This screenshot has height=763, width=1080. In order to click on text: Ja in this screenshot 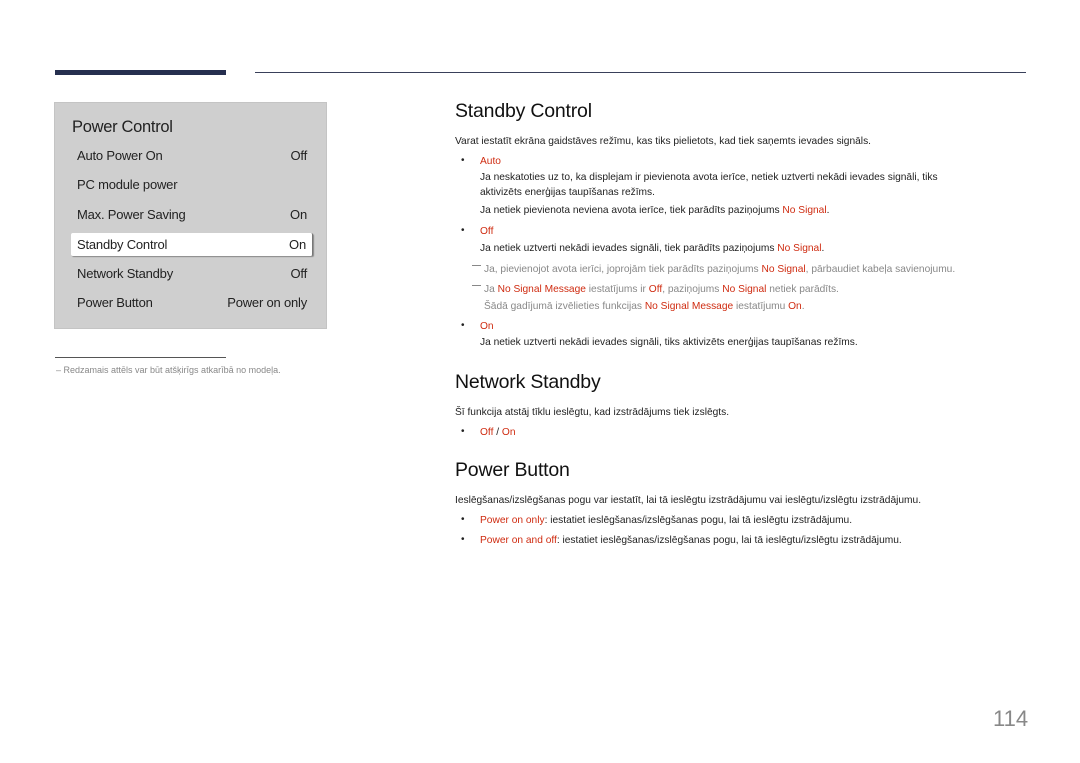, I will do `click(491, 289)`.